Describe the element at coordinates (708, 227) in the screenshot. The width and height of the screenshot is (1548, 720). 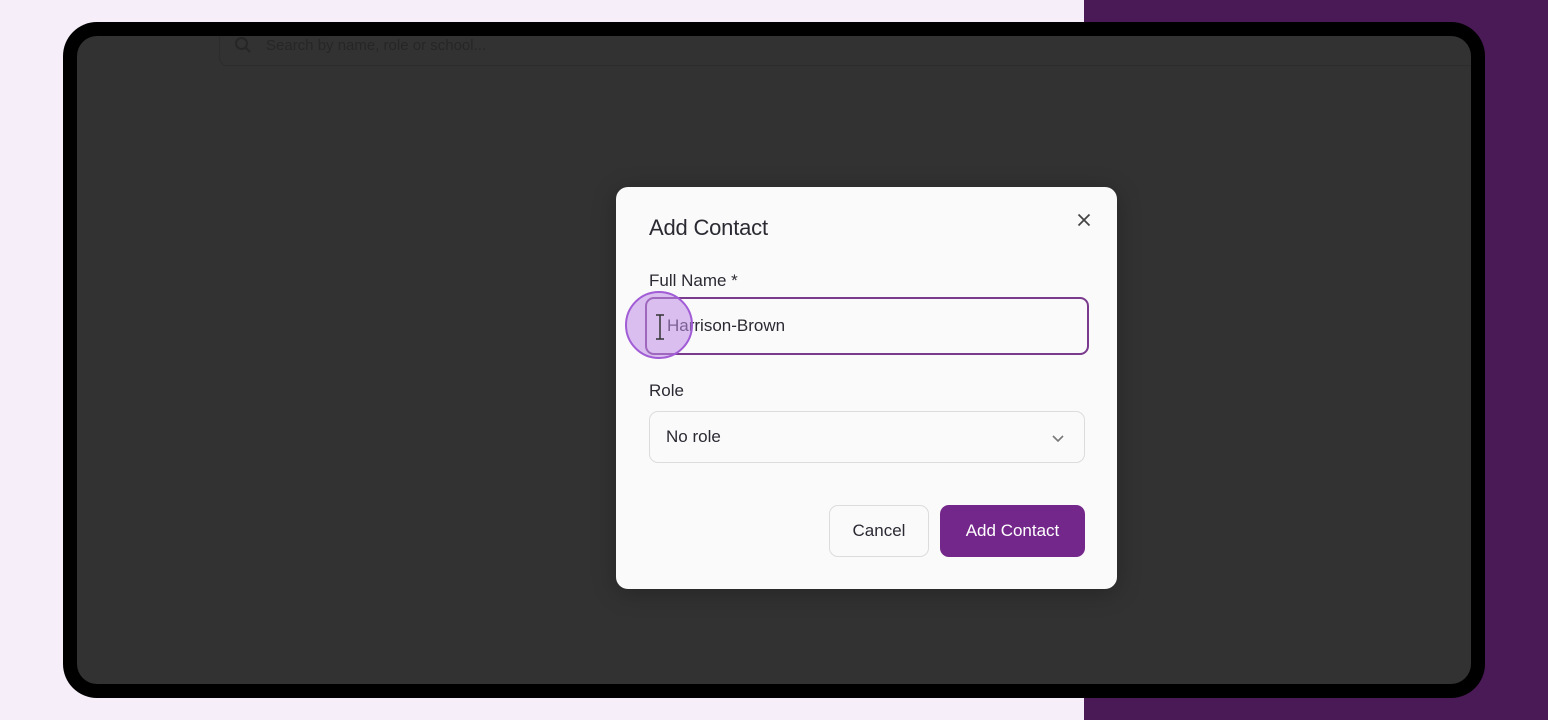
I see `dialog-title: Add Contact` at that location.